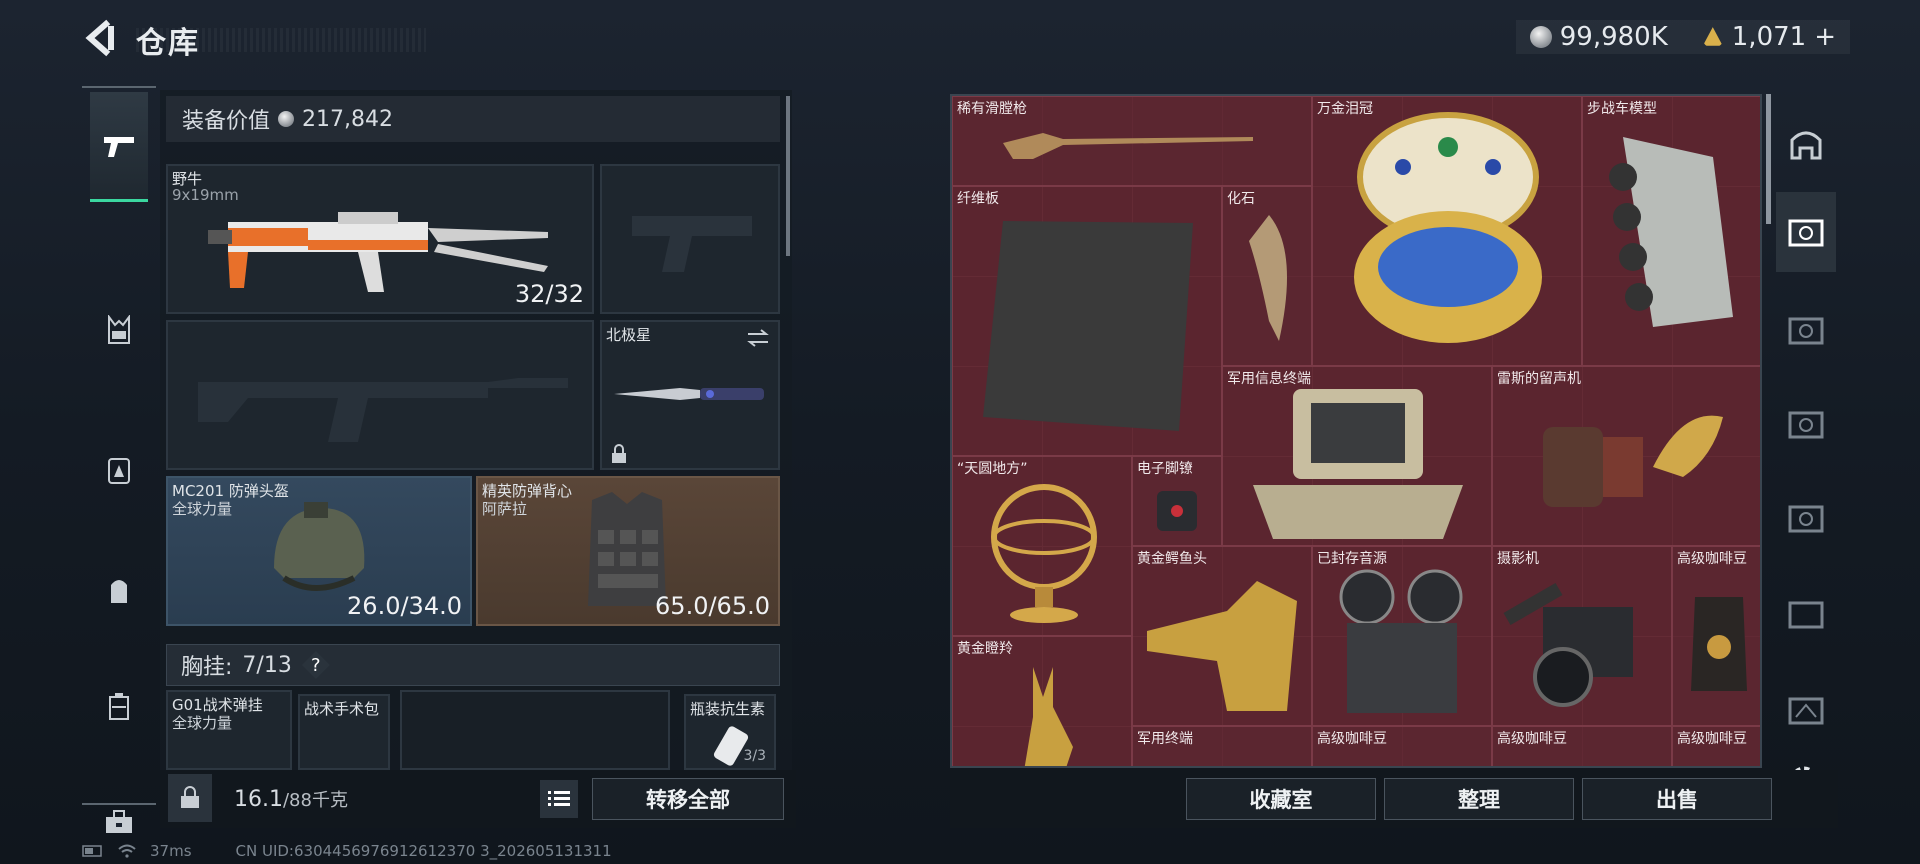 The width and height of the screenshot is (1920, 864). Describe the element at coordinates (1128, 146) in the screenshot. I see `musket-image` at that location.